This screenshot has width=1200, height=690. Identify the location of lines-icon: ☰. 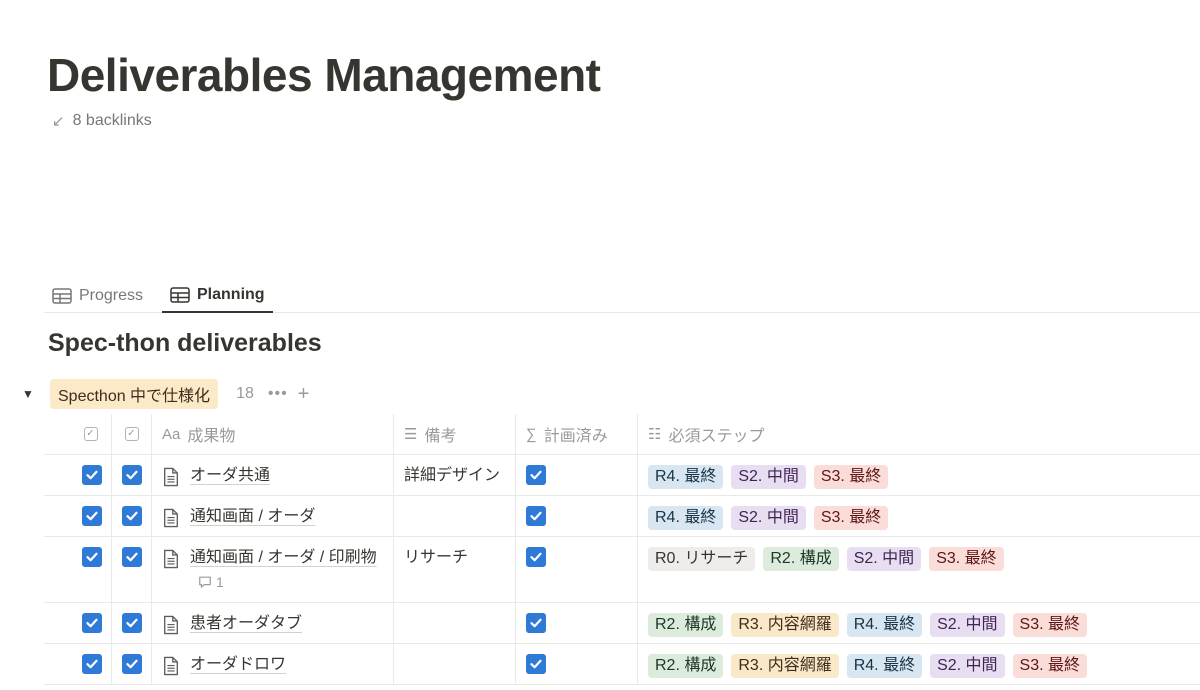
(411, 434).